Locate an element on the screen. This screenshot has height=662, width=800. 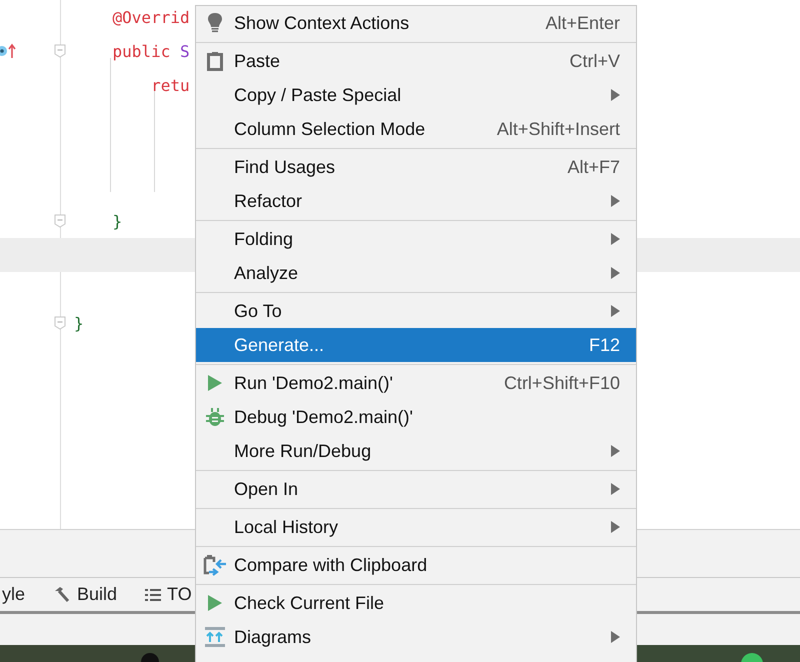
bug-icon is located at coordinates (215, 417).